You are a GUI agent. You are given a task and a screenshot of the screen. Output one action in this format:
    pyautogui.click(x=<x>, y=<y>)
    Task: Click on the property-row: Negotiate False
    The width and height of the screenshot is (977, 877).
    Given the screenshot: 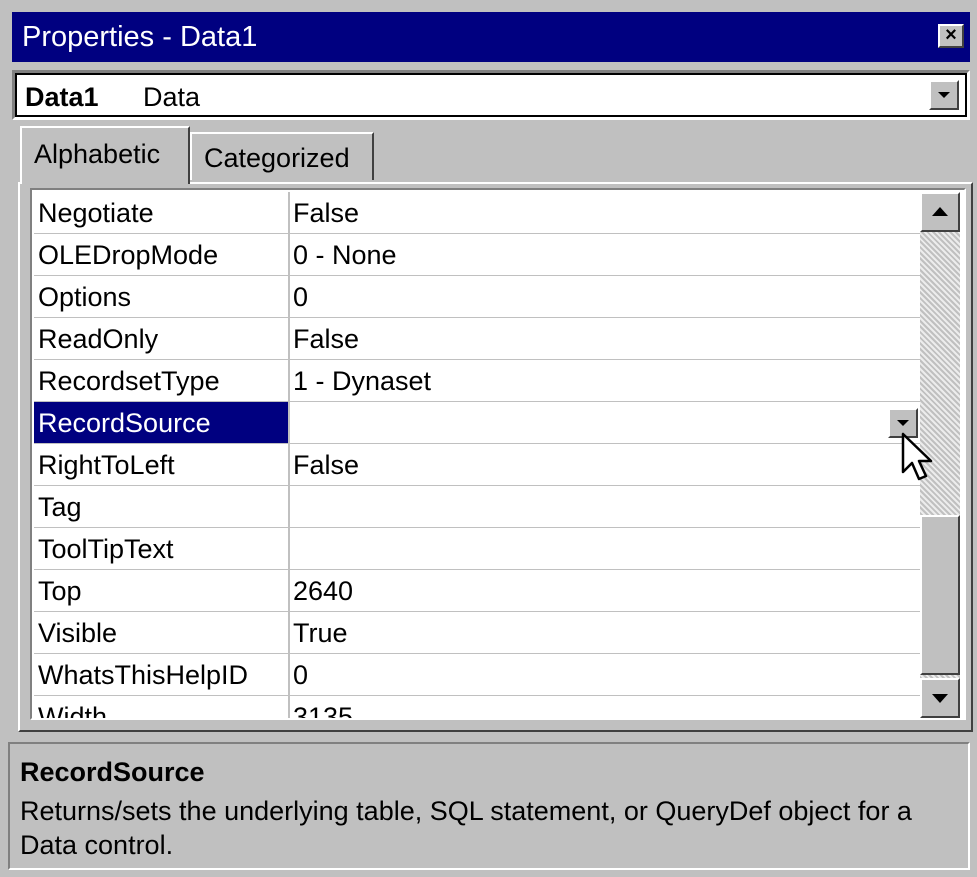 What is the action you would take?
    pyautogui.click(x=477, y=213)
    